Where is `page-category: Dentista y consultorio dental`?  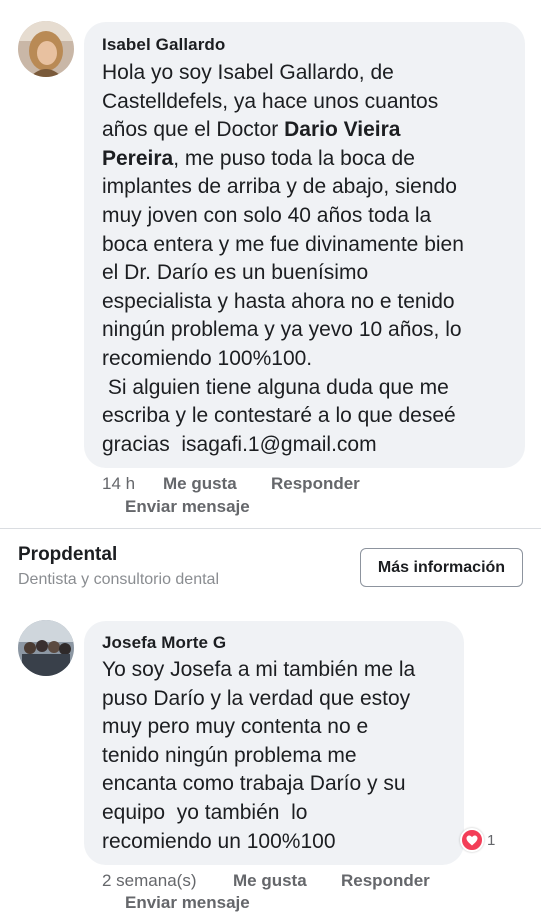
page-category: Dentista y consultorio dental is located at coordinates (118, 579).